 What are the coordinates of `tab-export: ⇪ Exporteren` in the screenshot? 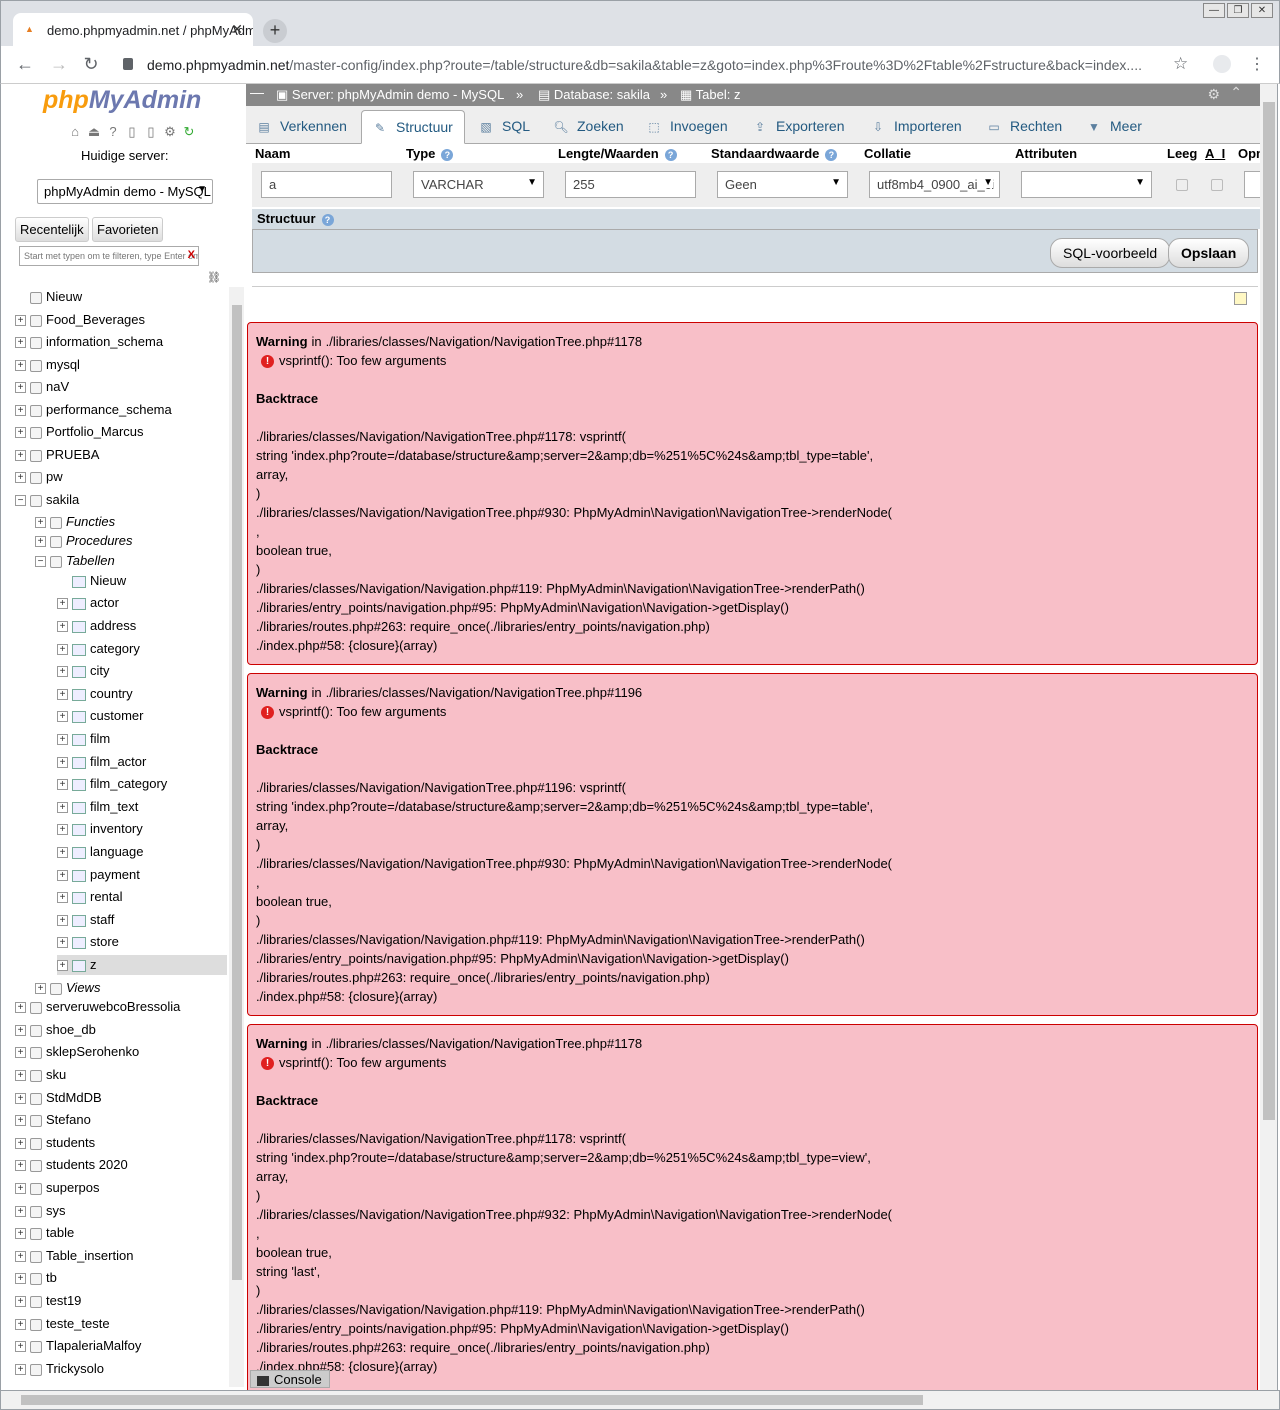 It's located at (803, 127).